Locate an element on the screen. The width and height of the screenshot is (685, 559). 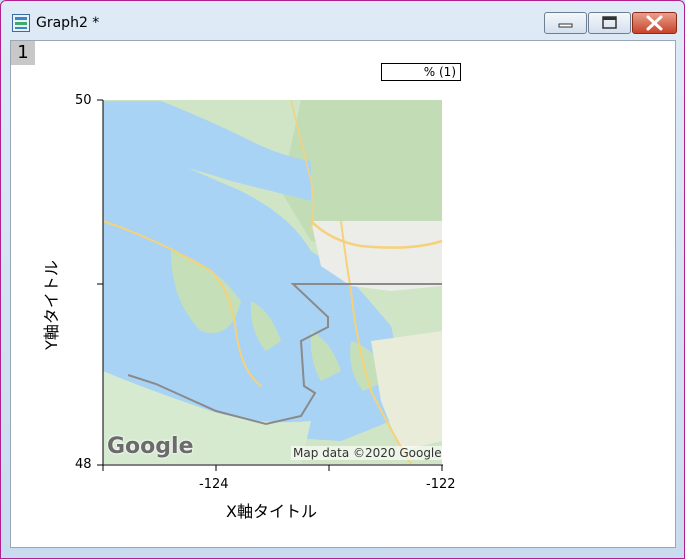
graph-app-icon is located at coordinates (21, 23).